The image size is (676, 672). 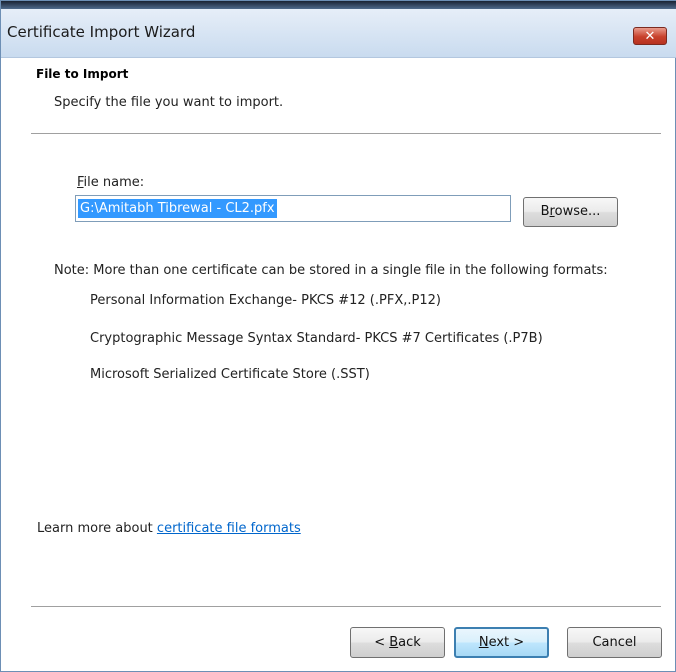 I want to click on title-bar: Certificate Import Wizard ✕, so click(x=338, y=33).